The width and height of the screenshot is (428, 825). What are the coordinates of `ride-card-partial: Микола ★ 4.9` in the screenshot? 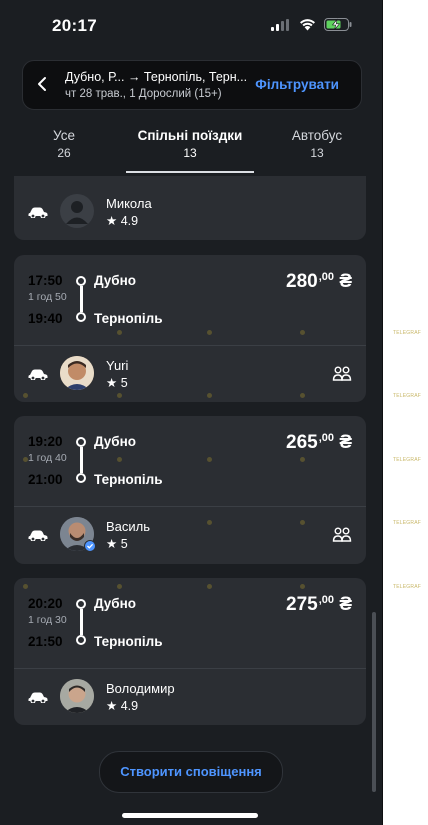 It's located at (190, 208).